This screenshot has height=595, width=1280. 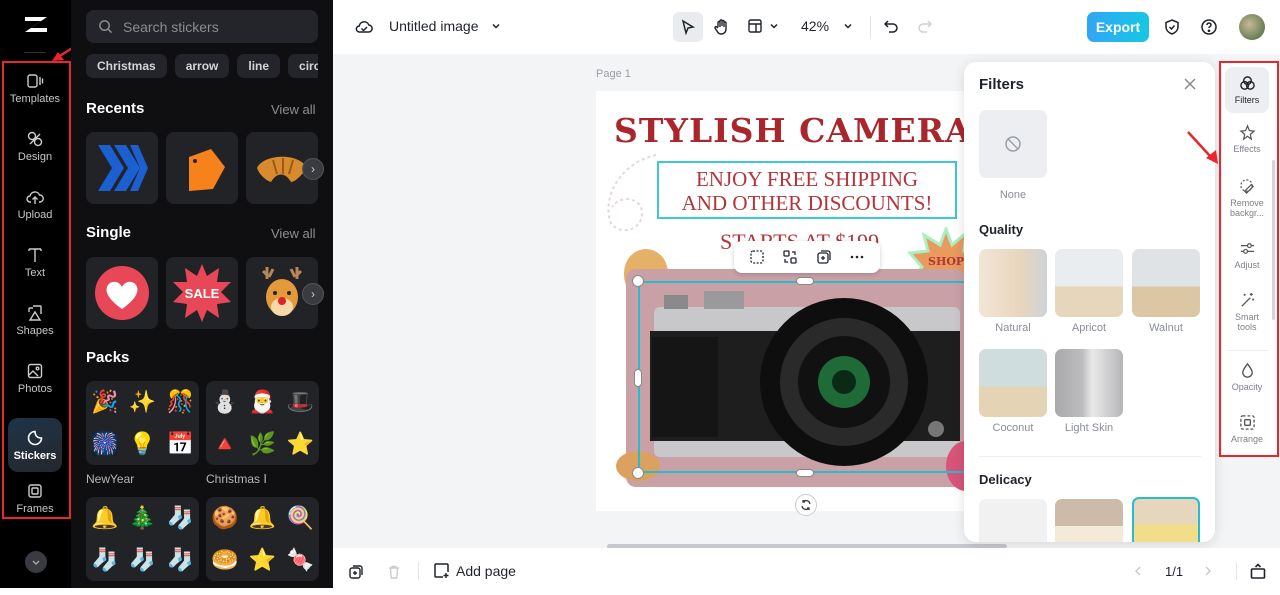 What do you see at coordinates (1273, 240) in the screenshot?
I see `tools-scrollbar` at bounding box center [1273, 240].